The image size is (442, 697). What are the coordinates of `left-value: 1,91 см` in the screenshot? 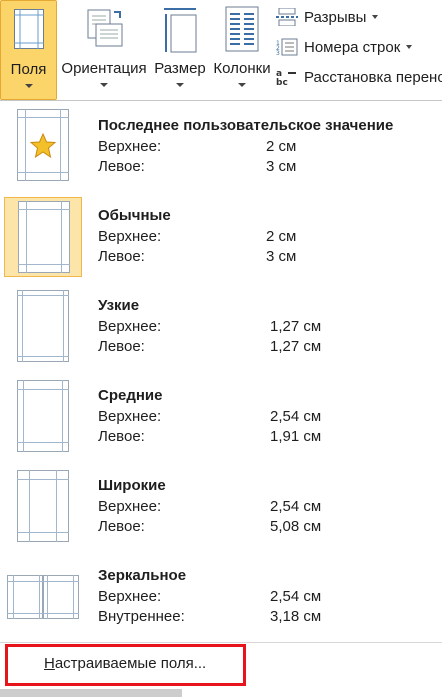 It's located at (296, 436).